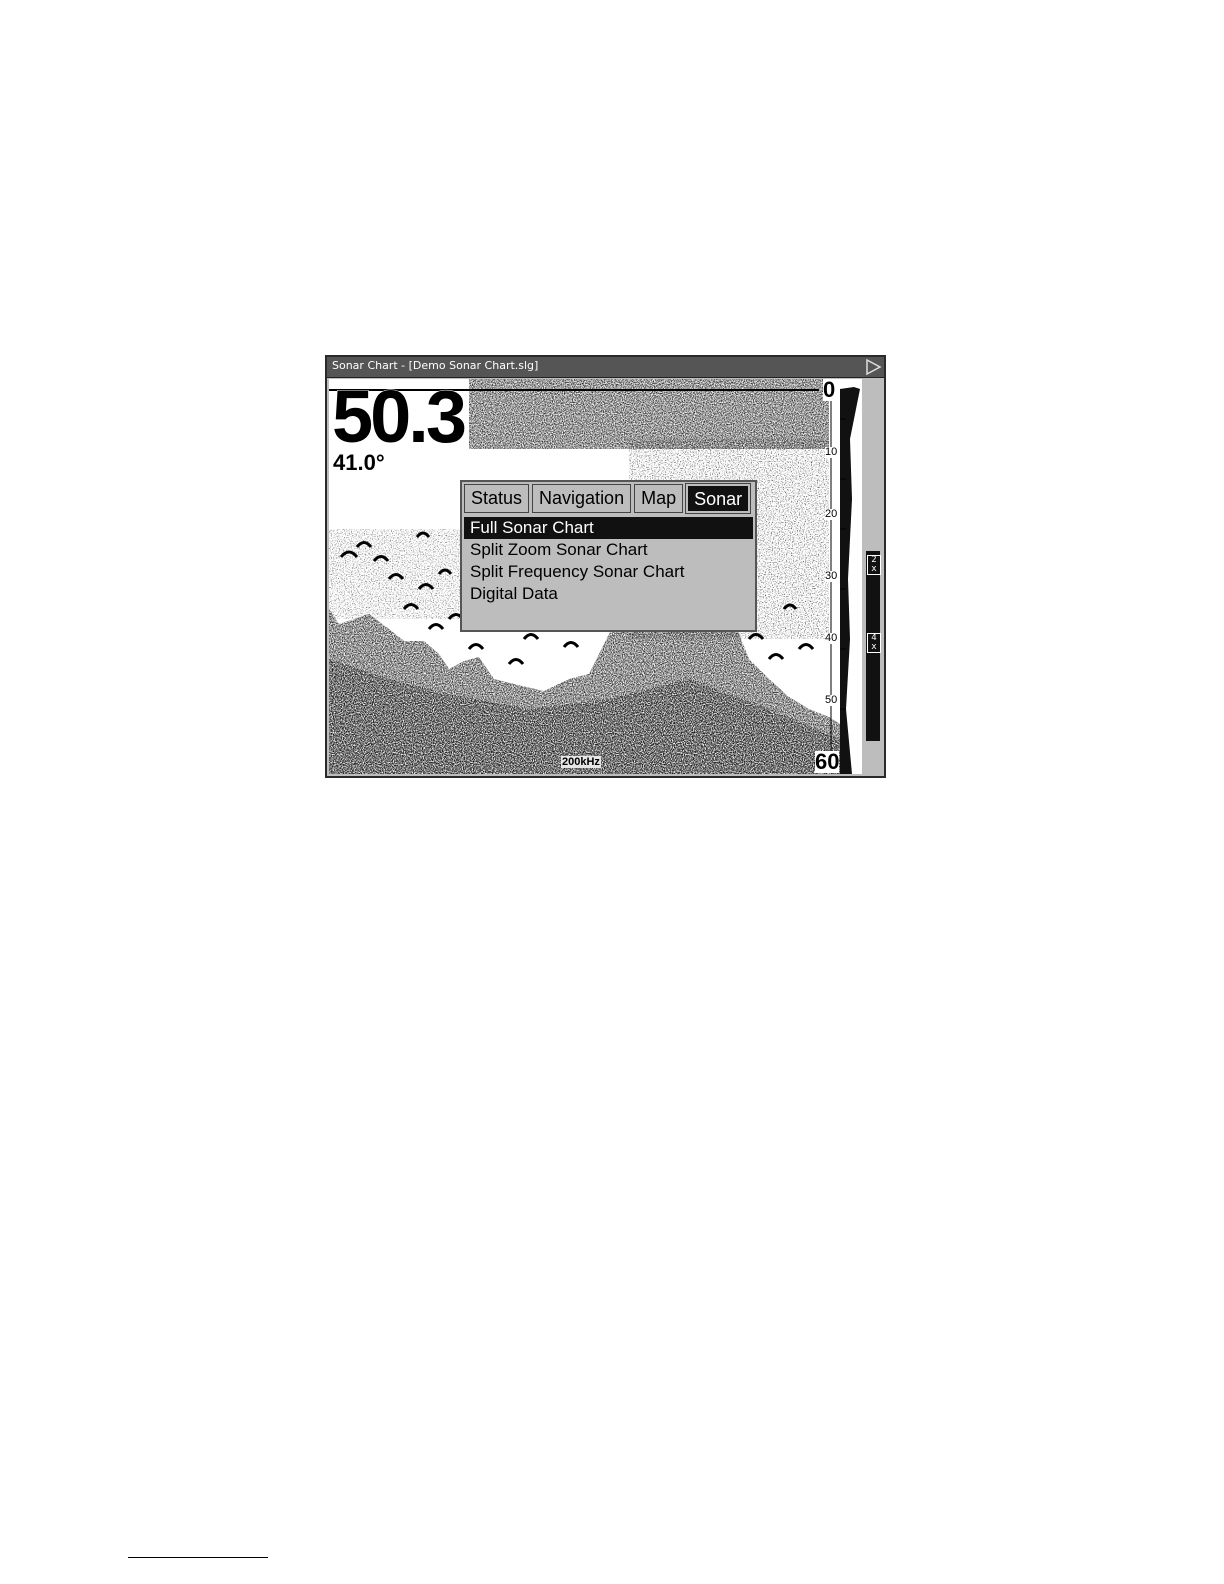  What do you see at coordinates (435, 365) in the screenshot?
I see `window-title: Sonar Chart - [Demo Sonar Chart.slg]` at bounding box center [435, 365].